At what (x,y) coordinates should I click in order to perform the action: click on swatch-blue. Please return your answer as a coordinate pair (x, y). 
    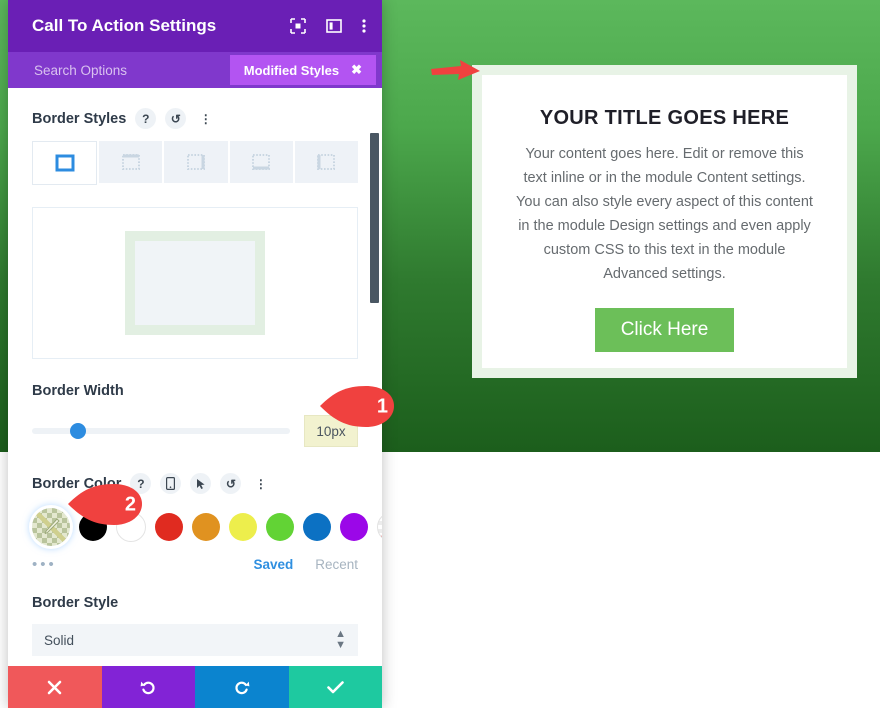
    Looking at the image, I should click on (317, 527).